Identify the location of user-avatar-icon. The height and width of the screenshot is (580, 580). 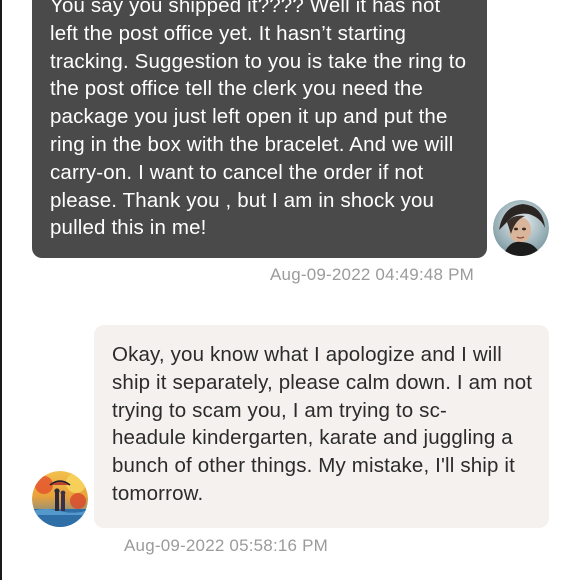
(521, 228).